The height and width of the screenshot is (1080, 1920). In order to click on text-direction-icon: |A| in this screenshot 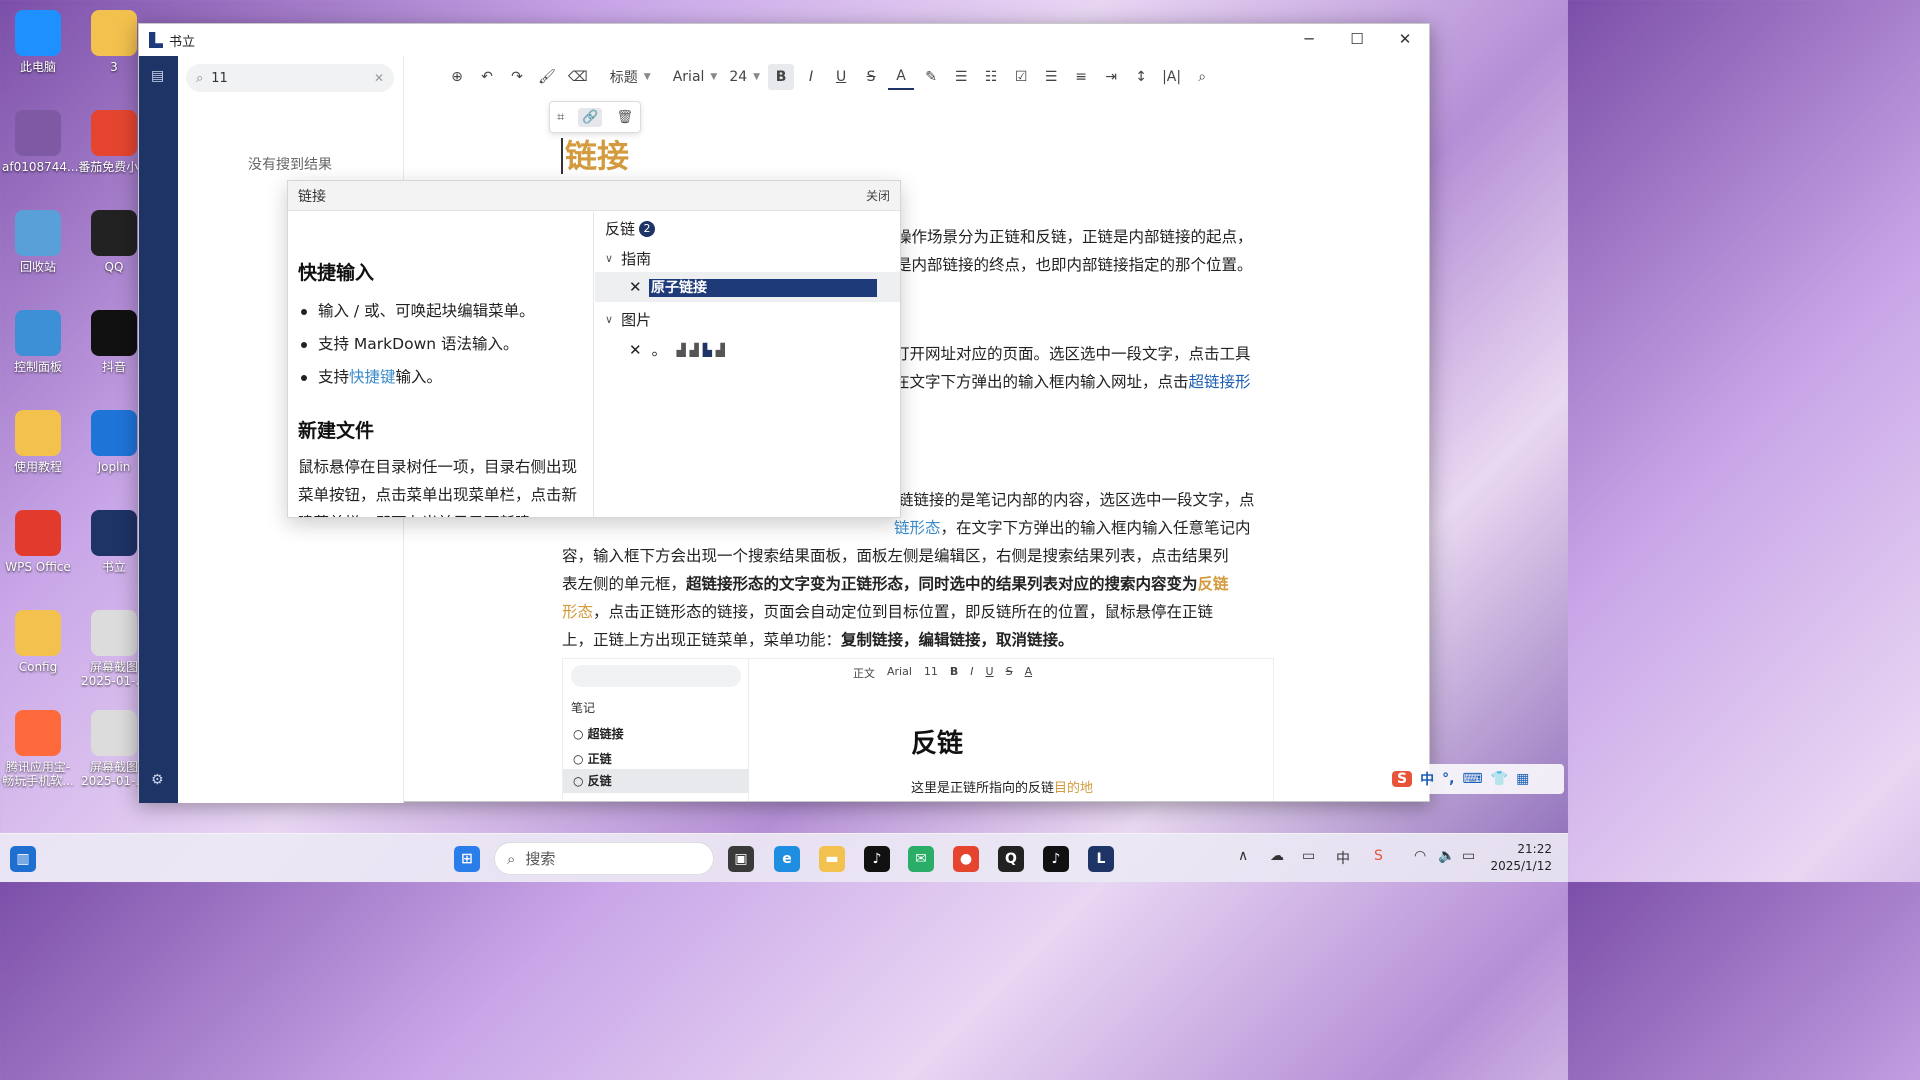, I will do `click(1171, 77)`.